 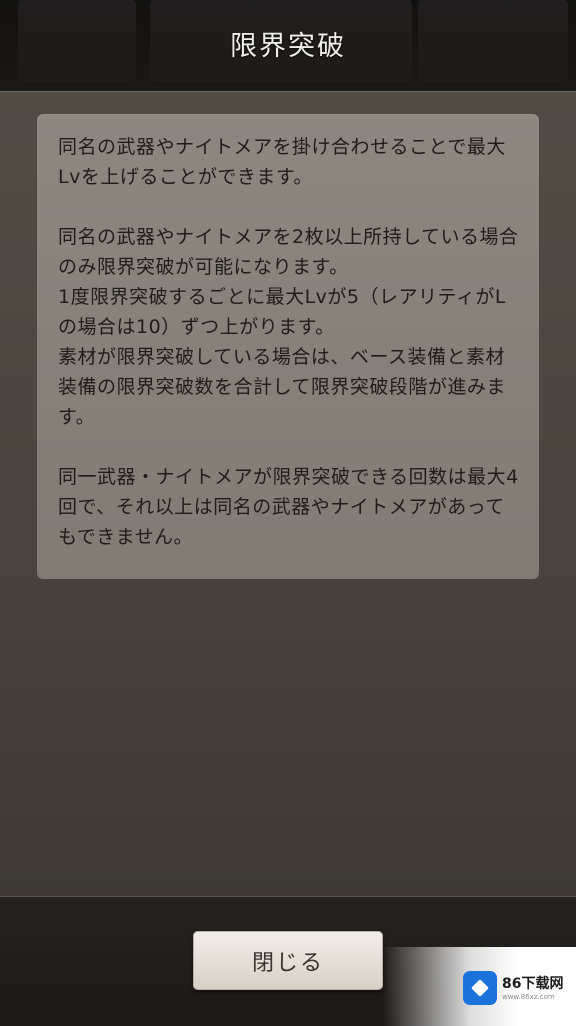 What do you see at coordinates (528, 997) in the screenshot?
I see `watermark-subtext: www.86xz.com` at bounding box center [528, 997].